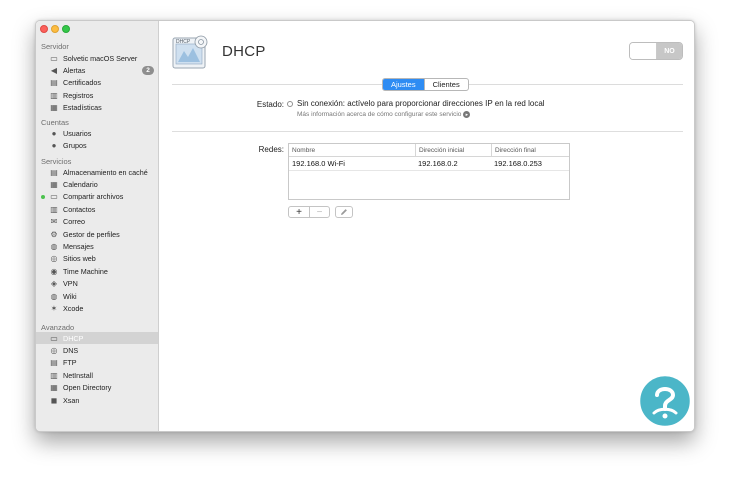 This screenshot has height=482, width=730. I want to click on pencil-icon, so click(344, 212).